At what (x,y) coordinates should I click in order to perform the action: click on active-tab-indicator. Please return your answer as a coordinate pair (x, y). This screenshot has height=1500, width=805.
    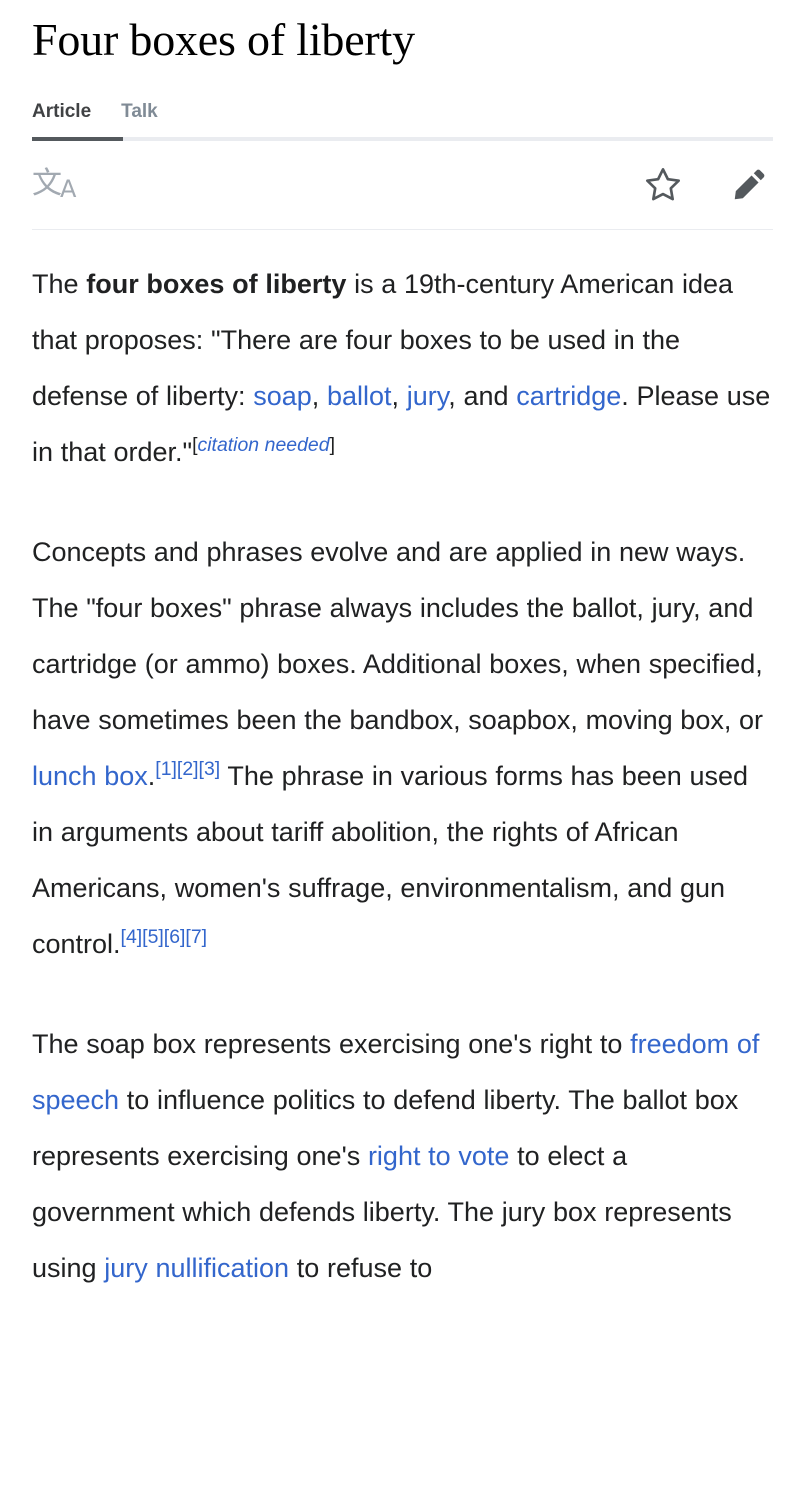
    Looking at the image, I should click on (77, 138).